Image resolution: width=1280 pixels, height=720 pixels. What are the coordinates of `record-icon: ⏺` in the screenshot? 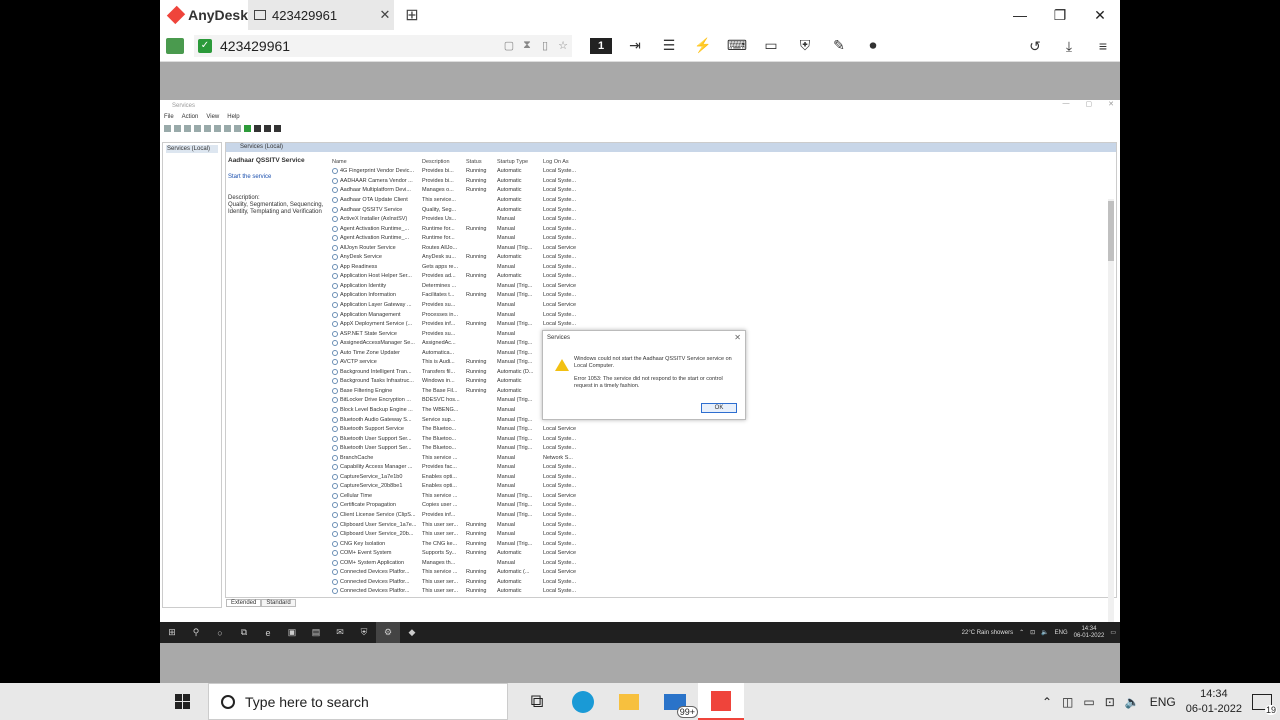 It's located at (873, 46).